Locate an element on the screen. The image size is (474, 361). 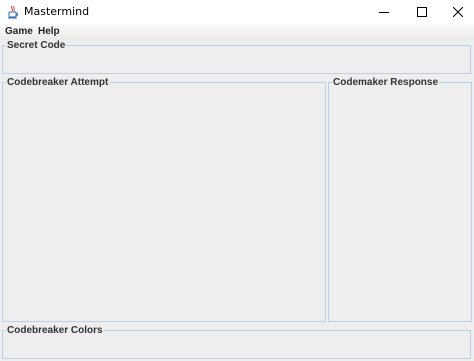
menu-help: Help is located at coordinates (49, 32).